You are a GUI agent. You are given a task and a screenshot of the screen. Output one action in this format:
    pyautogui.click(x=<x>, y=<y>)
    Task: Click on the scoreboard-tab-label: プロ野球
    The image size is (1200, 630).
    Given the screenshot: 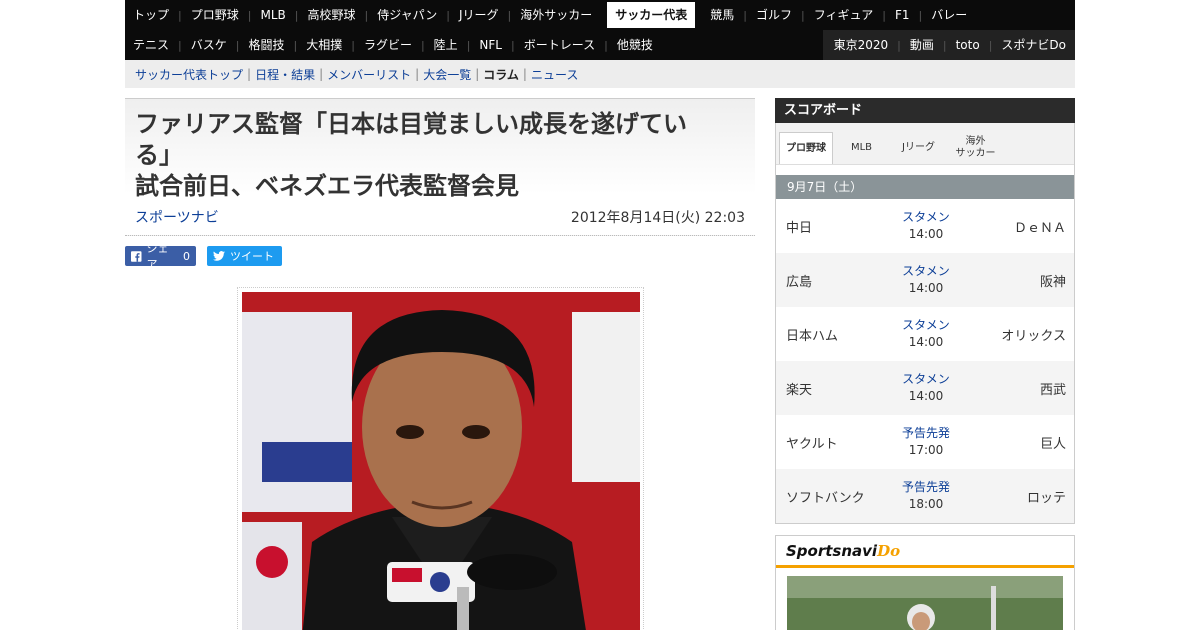 What is the action you would take?
    pyautogui.click(x=806, y=148)
    